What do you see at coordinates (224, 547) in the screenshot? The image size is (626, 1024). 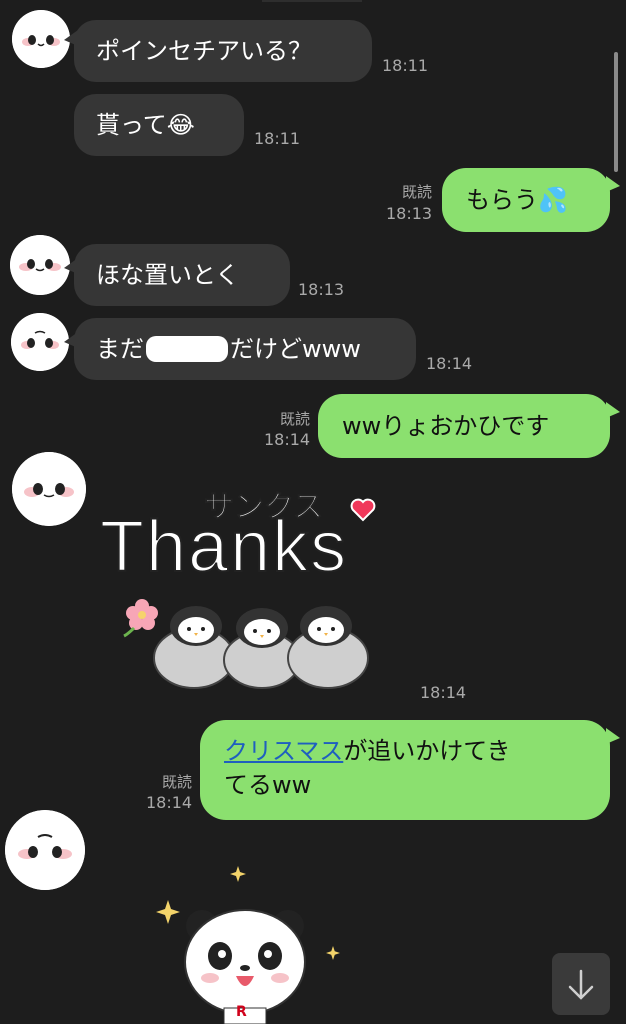 I see `sticker-title: Thanks` at bounding box center [224, 547].